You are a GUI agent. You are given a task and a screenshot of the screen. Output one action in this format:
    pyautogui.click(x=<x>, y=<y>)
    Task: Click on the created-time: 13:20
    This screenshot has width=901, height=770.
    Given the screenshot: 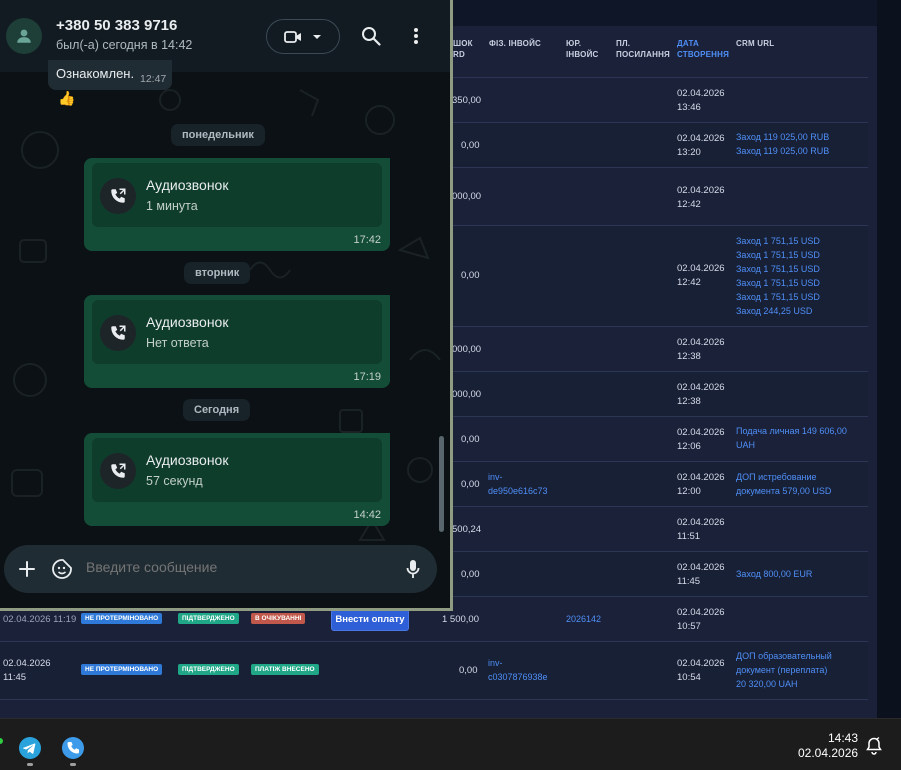 What is the action you would take?
    pyautogui.click(x=689, y=152)
    